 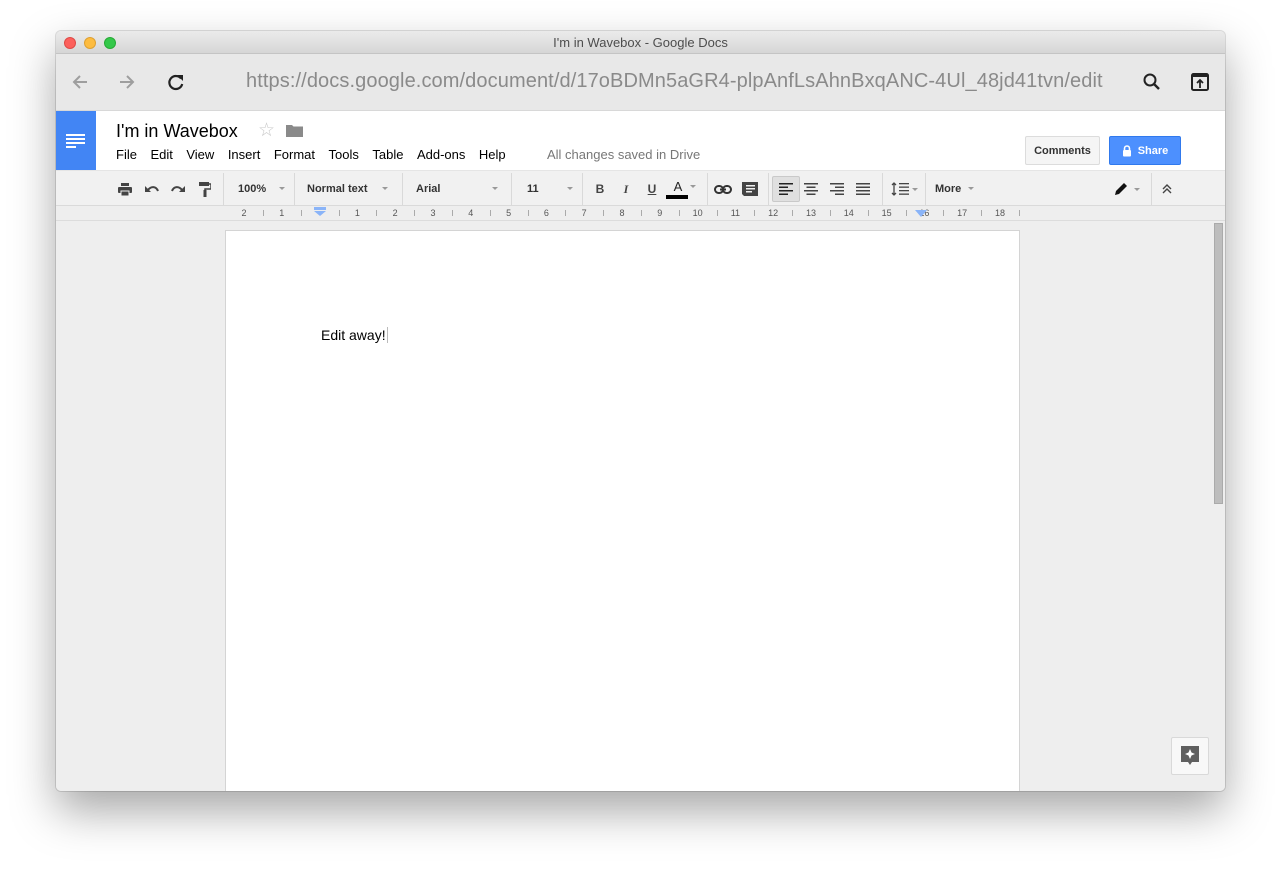 What do you see at coordinates (471, 213) in the screenshot?
I see `ruler-label: 4` at bounding box center [471, 213].